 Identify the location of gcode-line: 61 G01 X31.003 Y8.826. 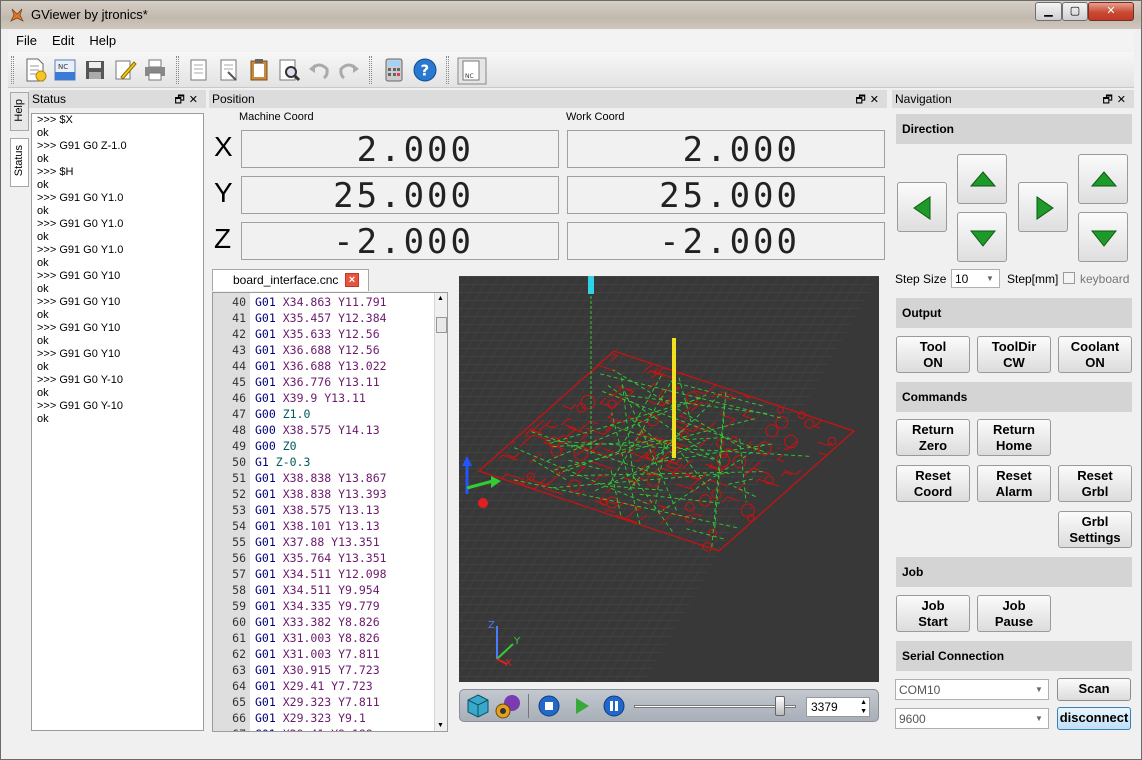
(324, 639).